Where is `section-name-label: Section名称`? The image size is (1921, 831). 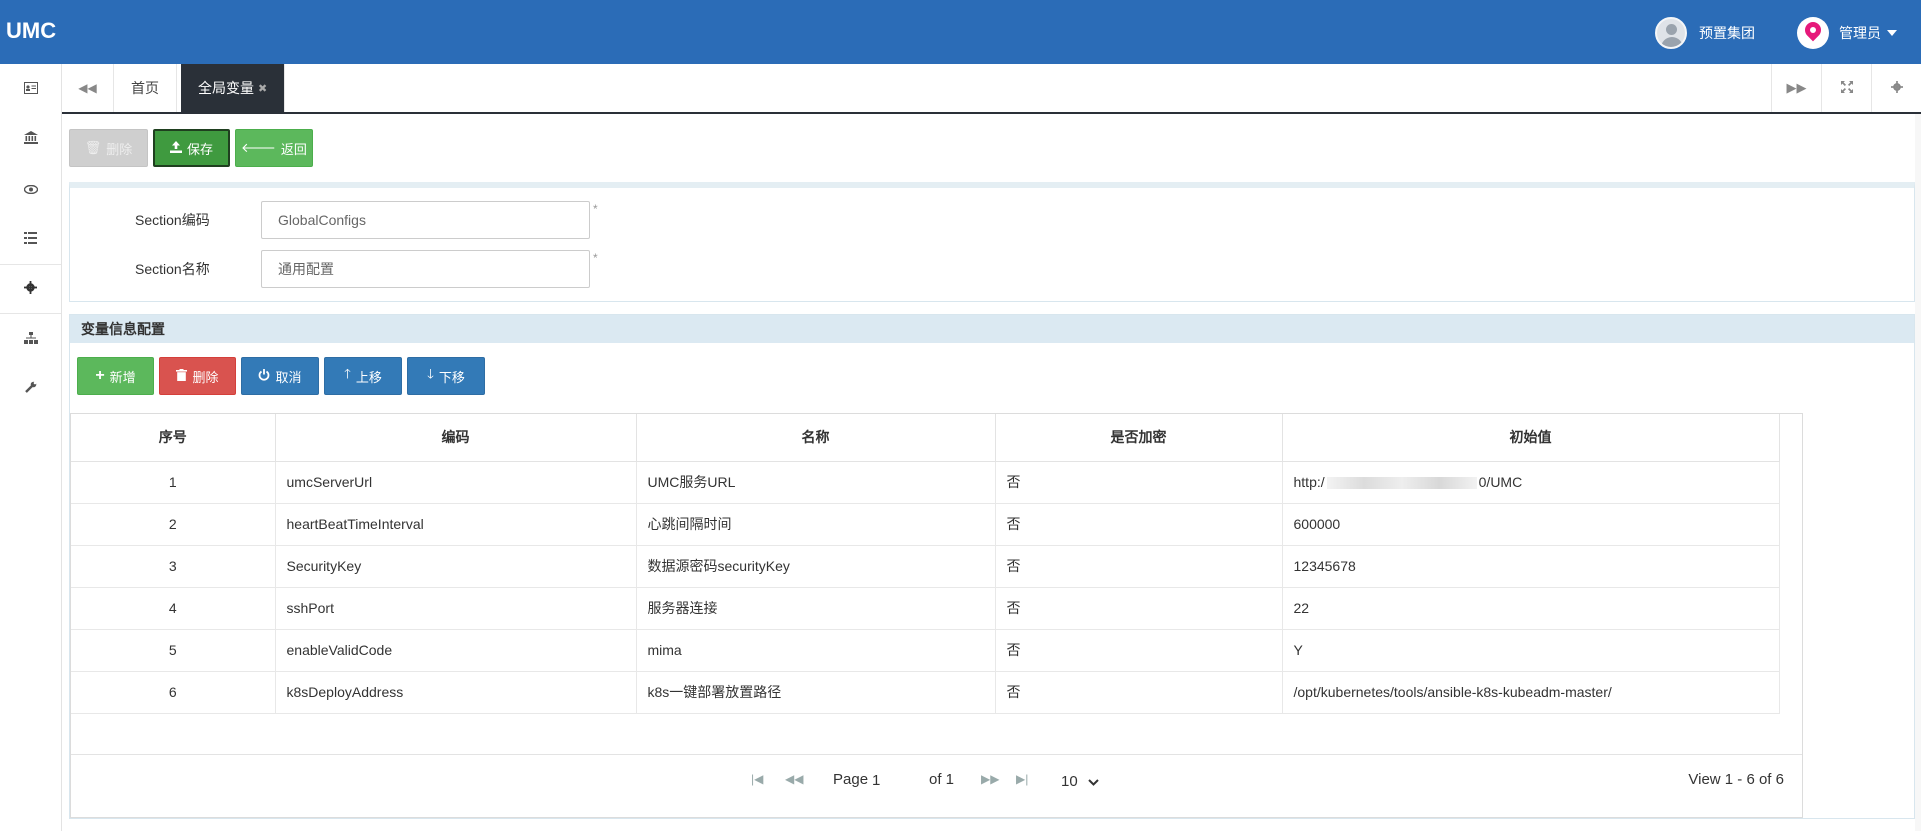
section-name-label: Section名称 is located at coordinates (172, 269).